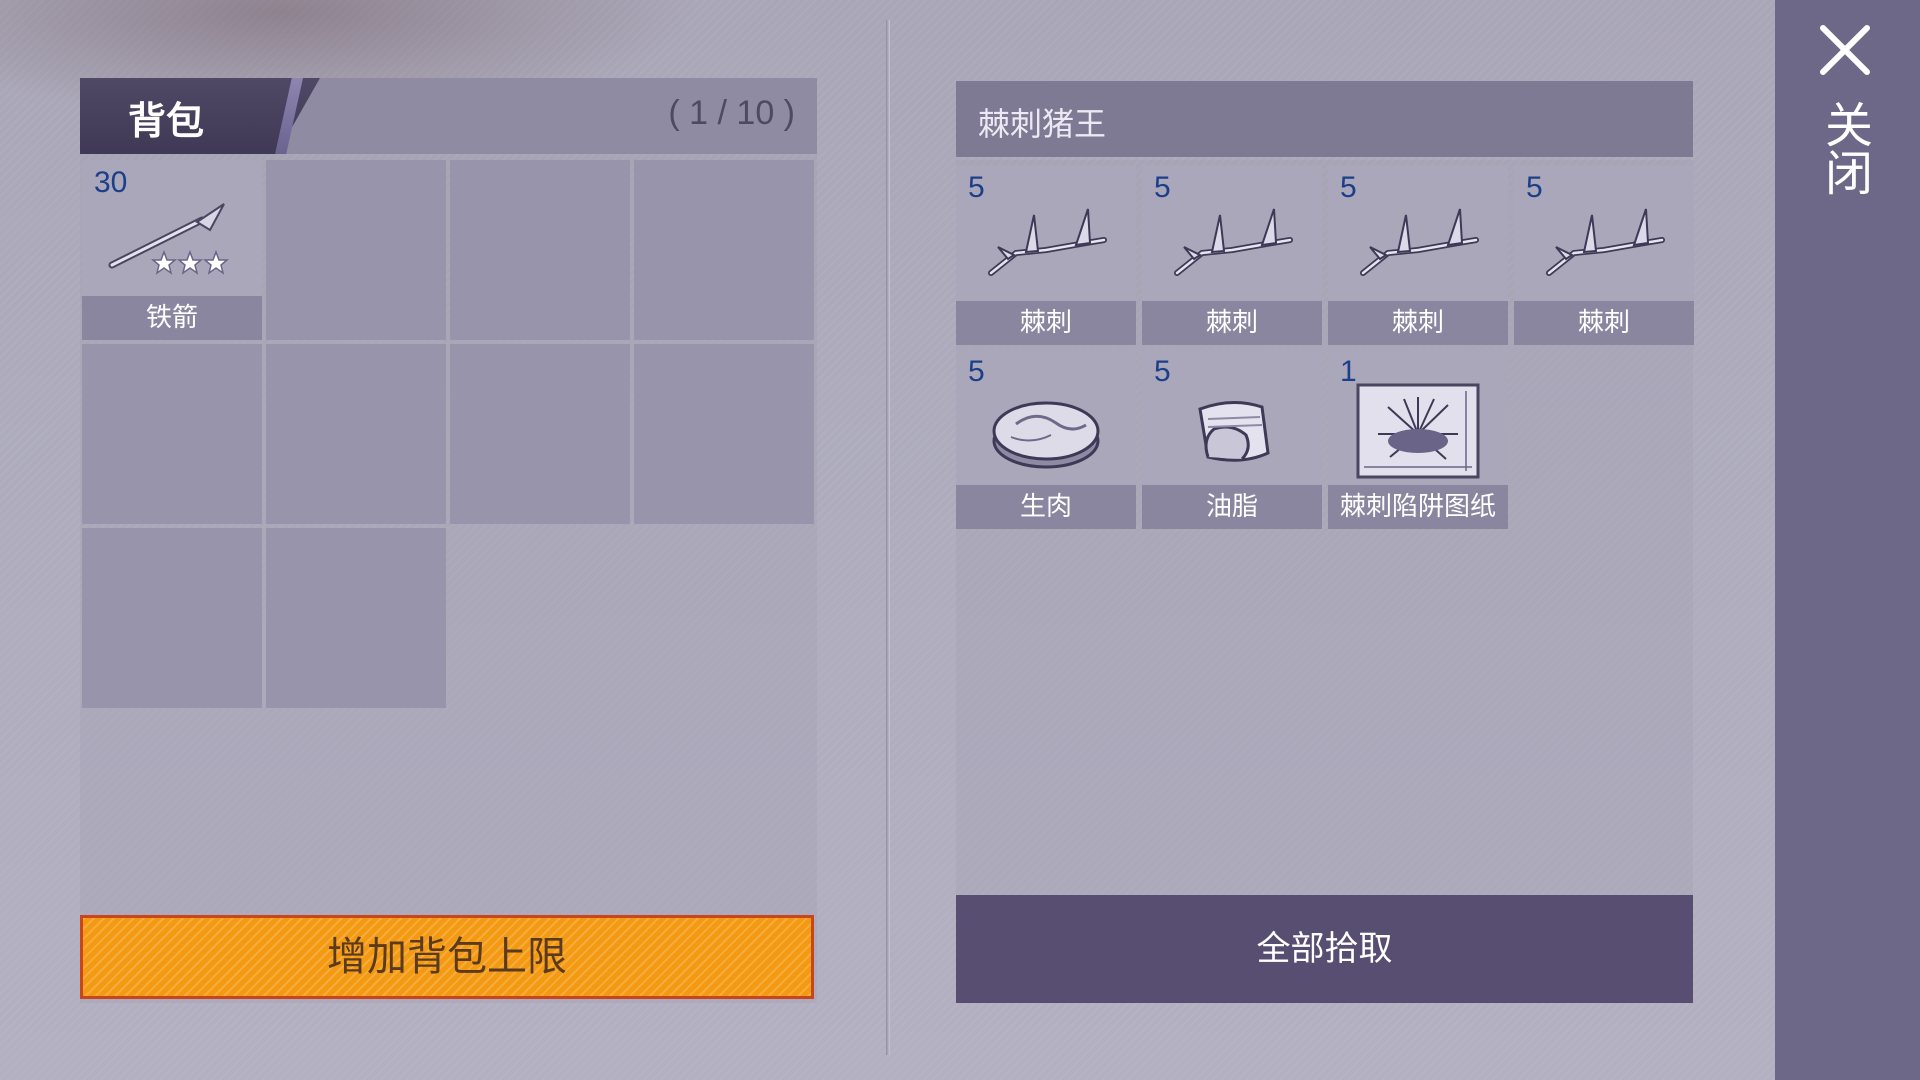 The image size is (1920, 1080). Describe the element at coordinates (448, 116) in the screenshot. I see `backpack-header: 背包 ( 1 / 10 )` at that location.